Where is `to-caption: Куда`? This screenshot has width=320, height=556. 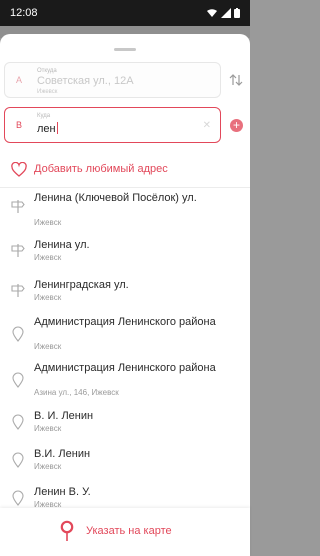
to-caption: Куда is located at coordinates (44, 116).